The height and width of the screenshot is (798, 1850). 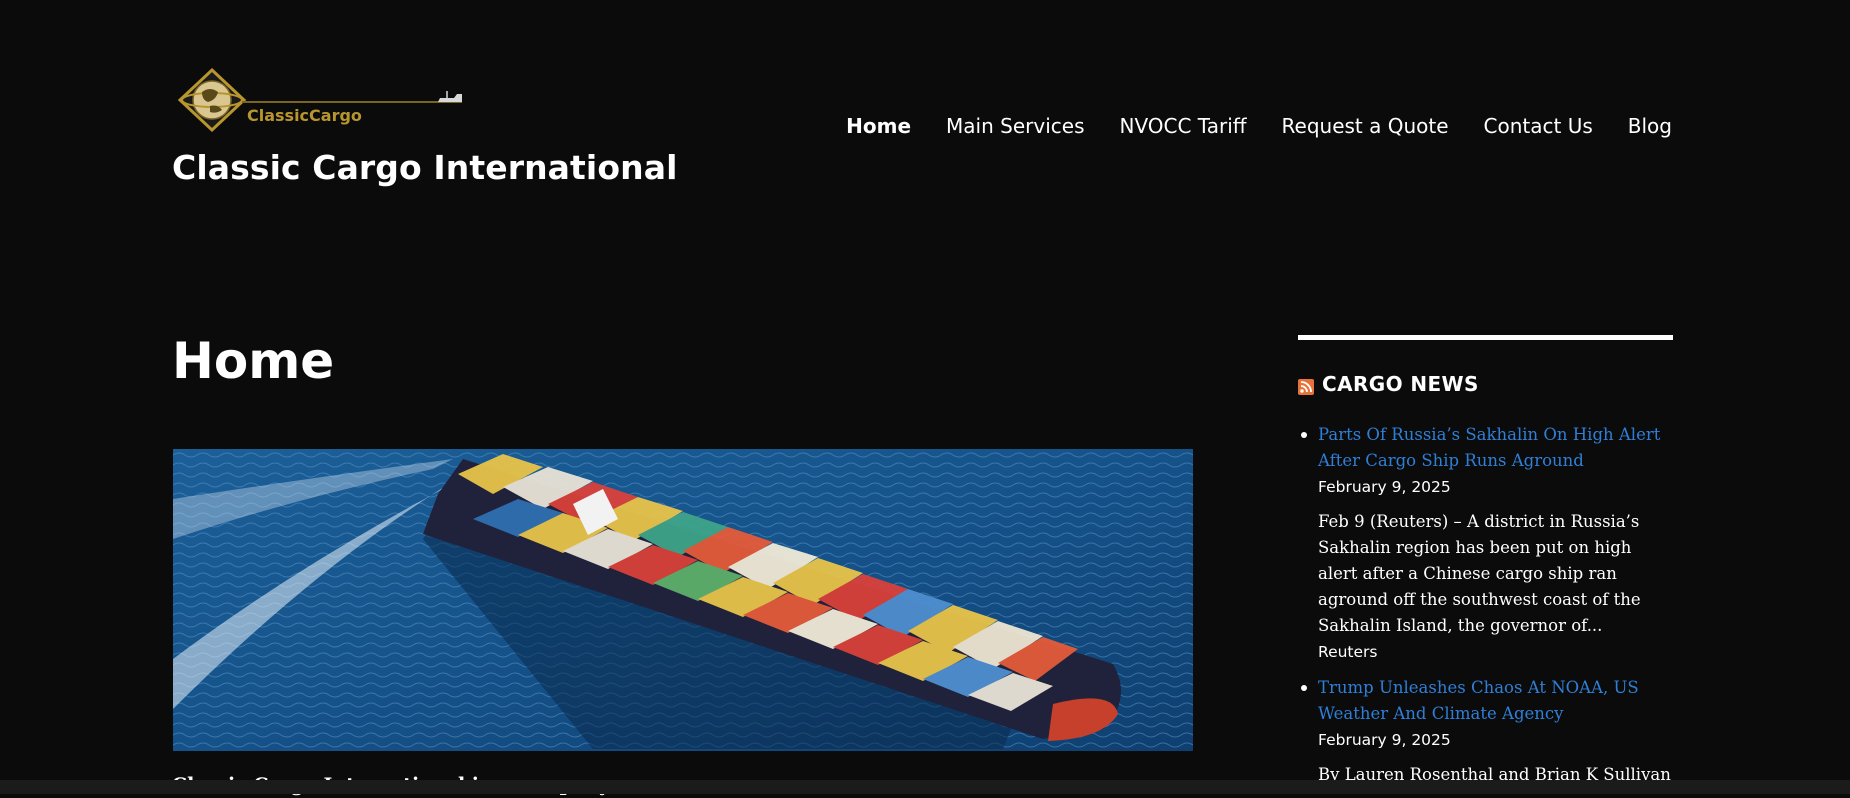 I want to click on widget-title-text: CARGO NEWS, so click(x=1400, y=384).